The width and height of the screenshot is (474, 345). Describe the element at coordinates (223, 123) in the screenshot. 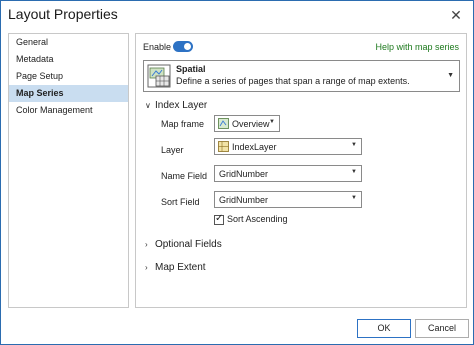

I see `map-frame-icon` at that location.